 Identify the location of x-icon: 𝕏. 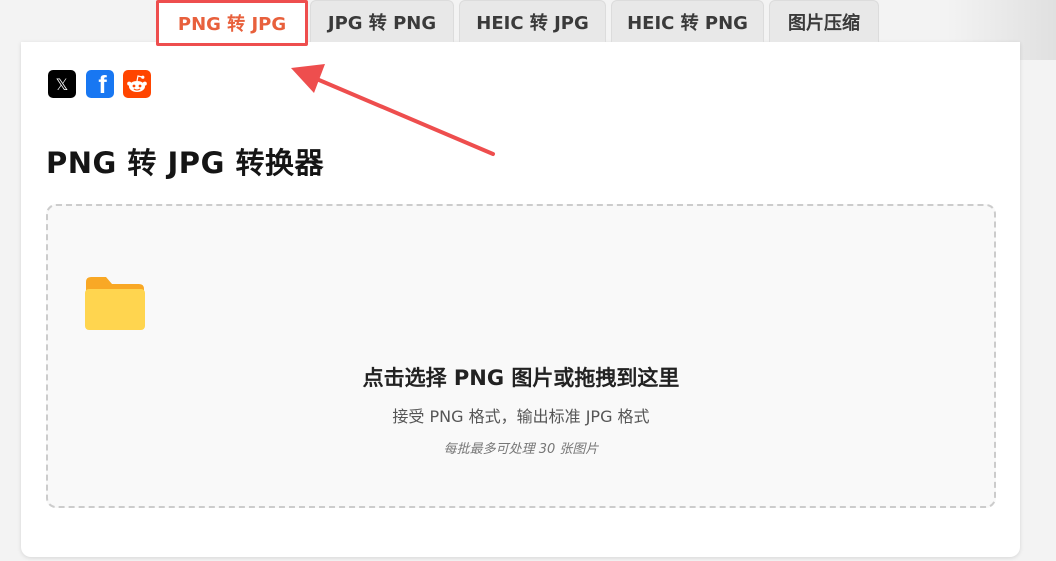
(62, 84).